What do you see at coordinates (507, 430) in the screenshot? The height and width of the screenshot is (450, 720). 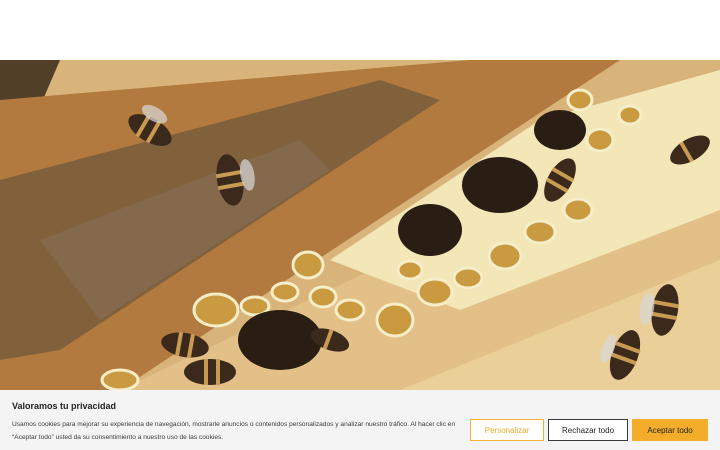 I see `customize-button: Personalizar` at bounding box center [507, 430].